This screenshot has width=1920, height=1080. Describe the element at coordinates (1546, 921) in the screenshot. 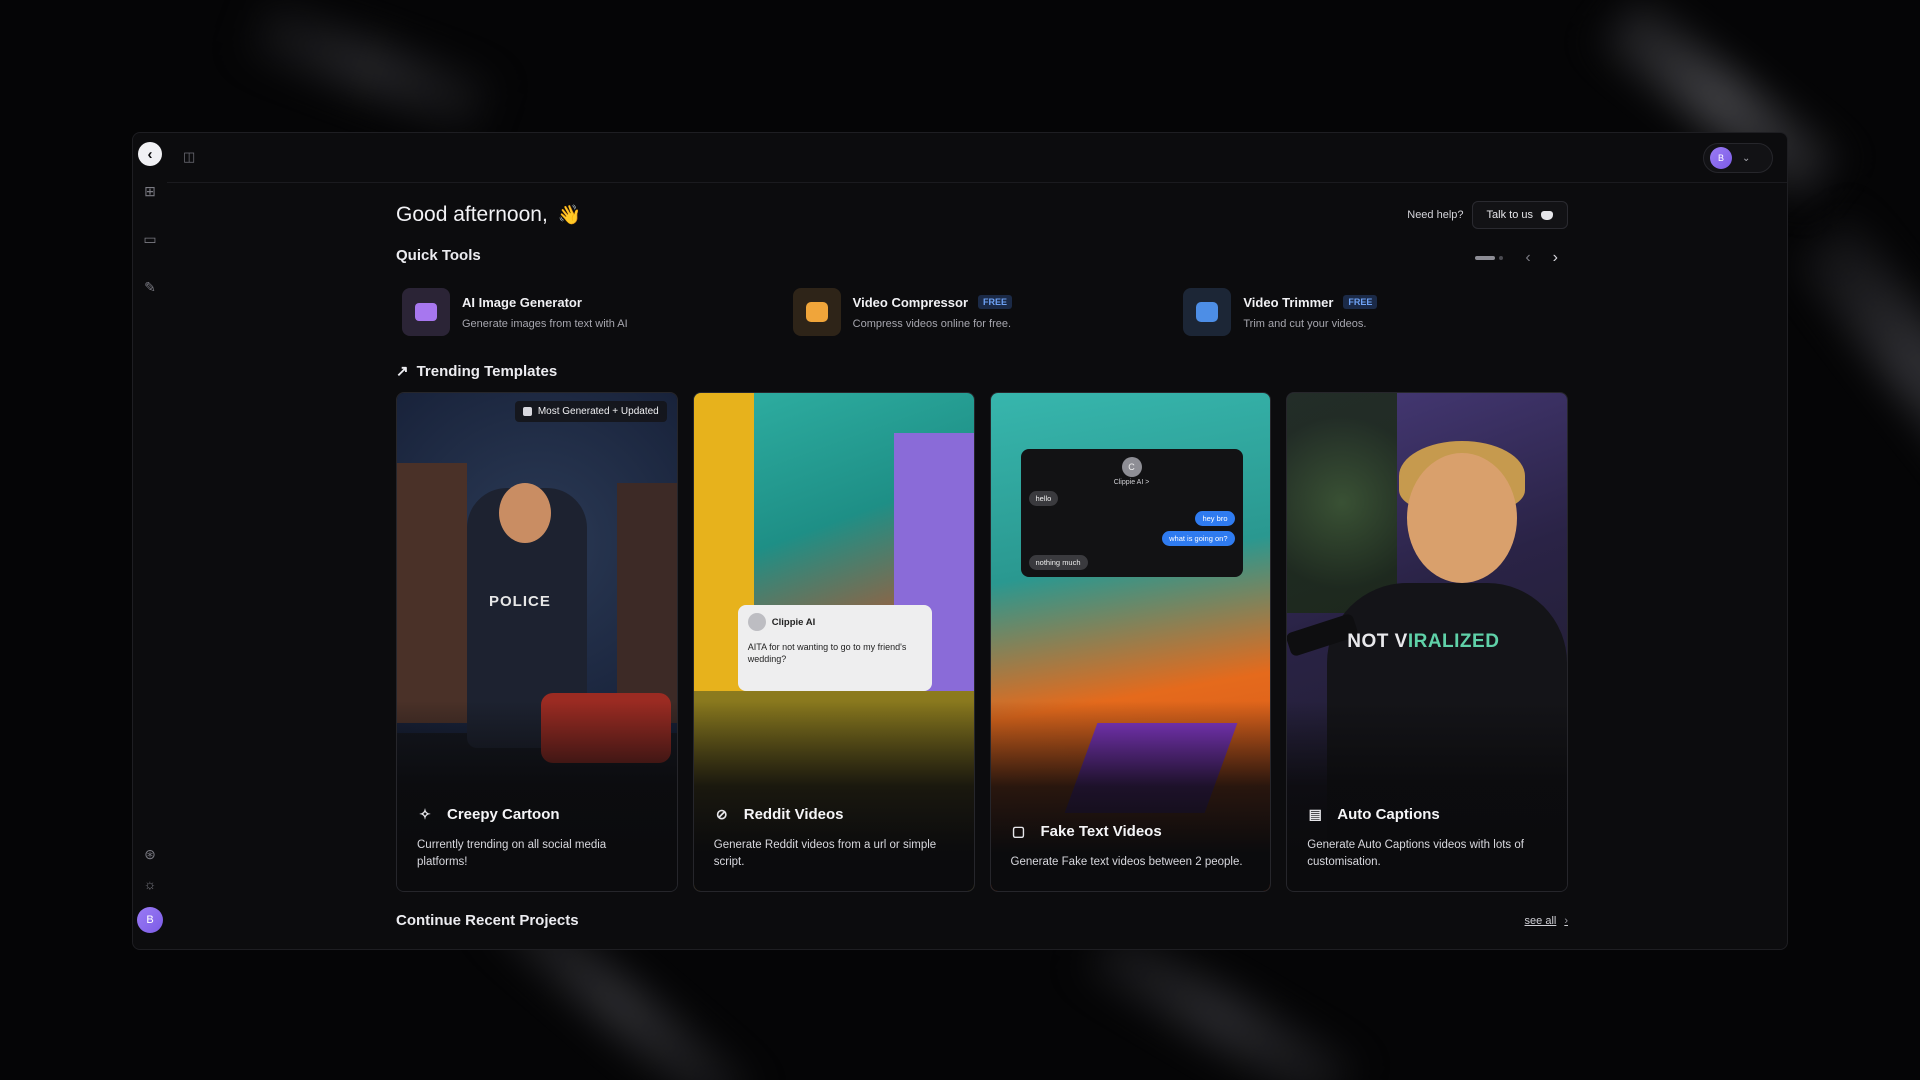

I see `see-all-link: see all ›` at that location.